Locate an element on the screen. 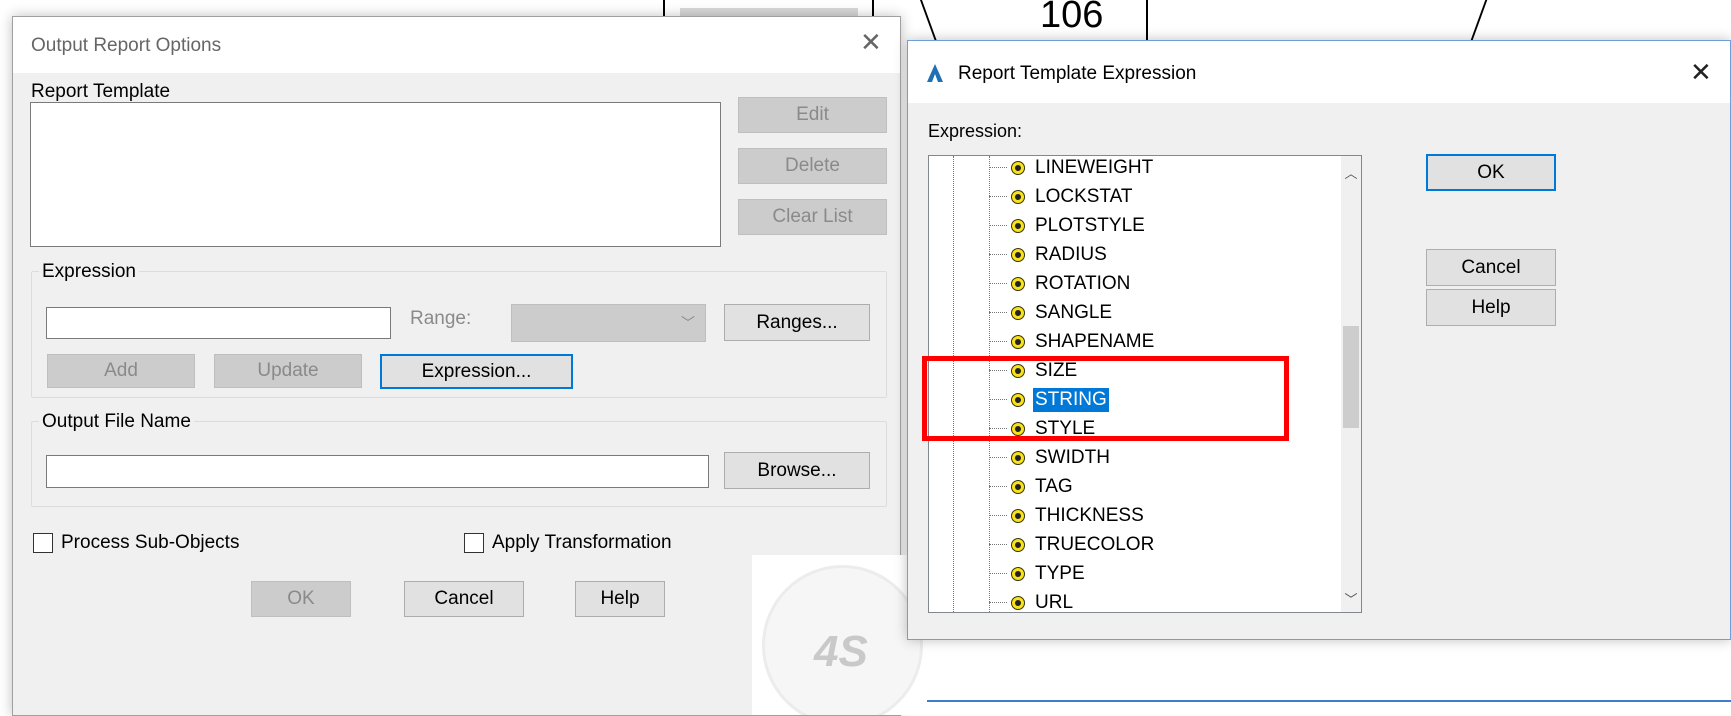 Image resolution: width=1731 pixels, height=716 pixels. tree-item-label: TYPE is located at coordinates (1060, 573).